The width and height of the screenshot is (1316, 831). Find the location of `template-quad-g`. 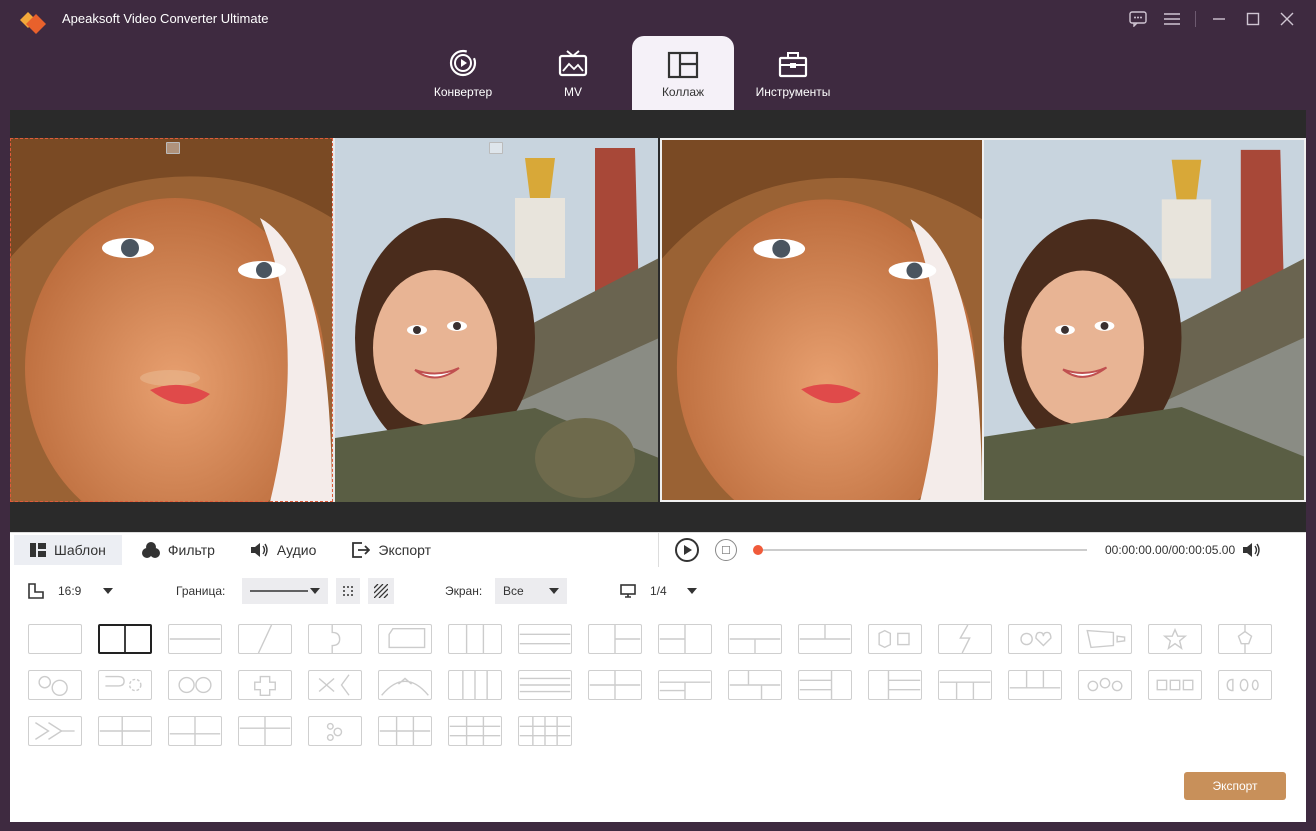

template-quad-g is located at coordinates (1035, 685).